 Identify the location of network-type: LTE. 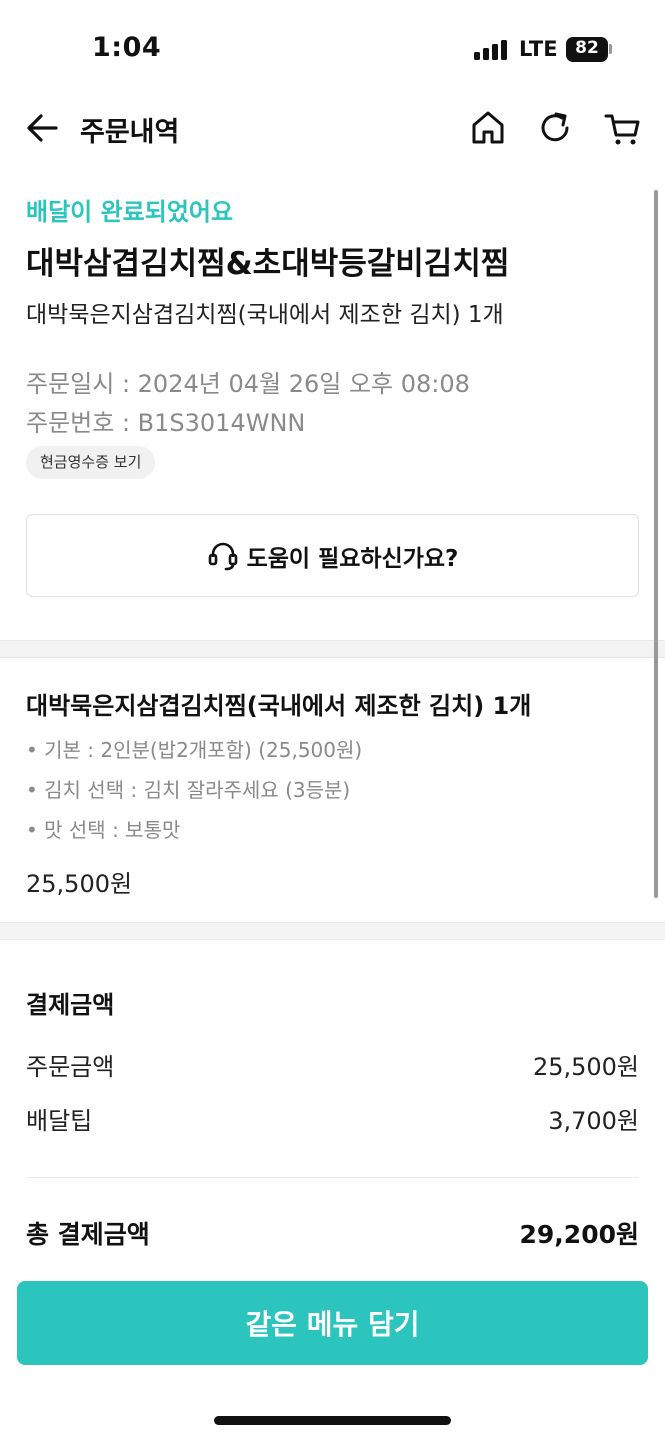
(538, 49).